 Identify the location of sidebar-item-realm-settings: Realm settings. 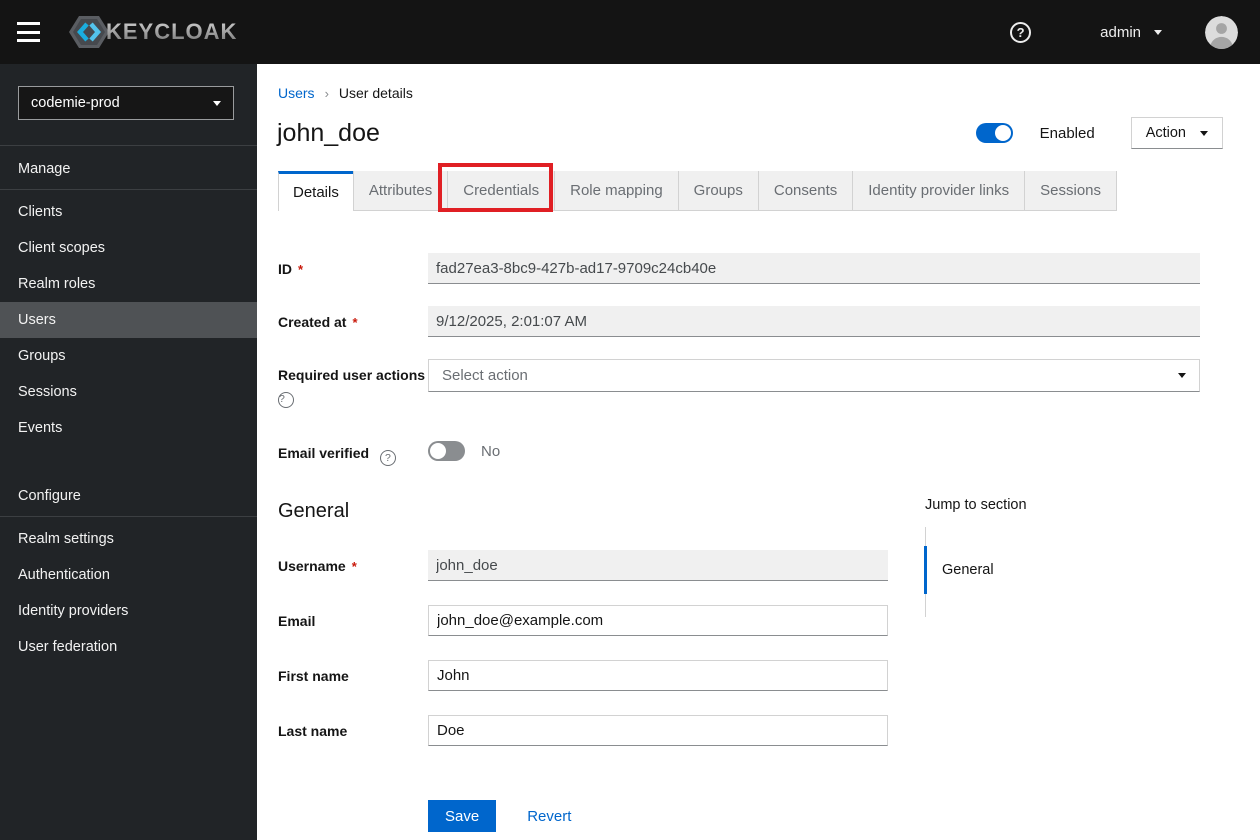
(128, 539).